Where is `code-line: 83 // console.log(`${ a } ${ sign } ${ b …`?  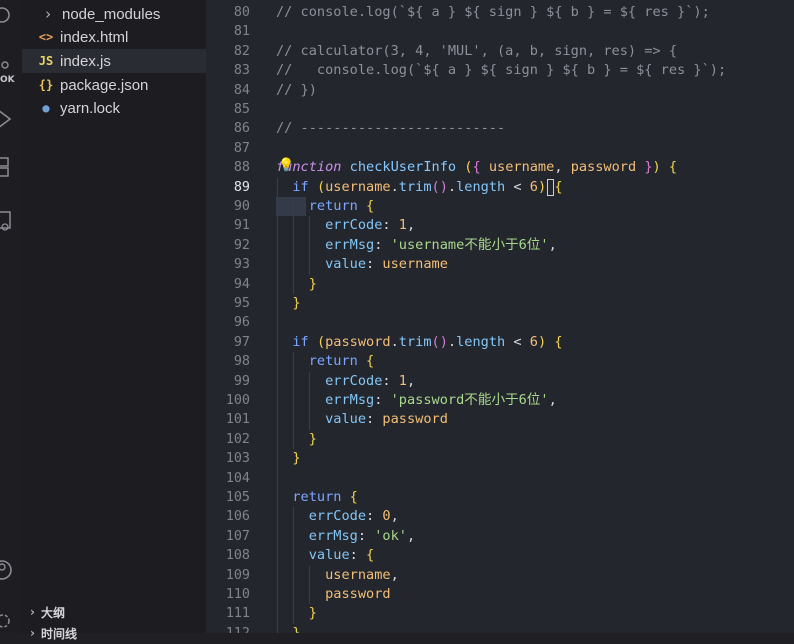 code-line: 83 // console.log(`${ a } ${ sign } ${ b … is located at coordinates (500, 70).